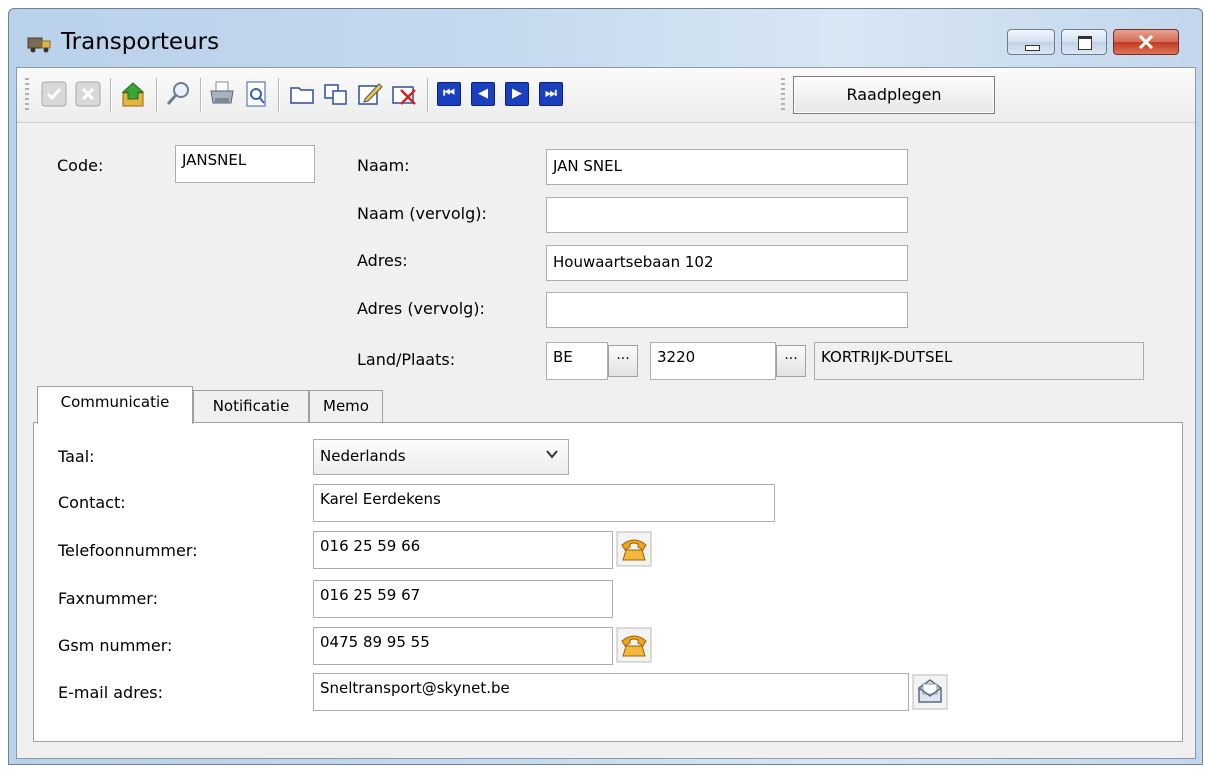 The height and width of the screenshot is (769, 1205). I want to click on close-icon, so click(1146, 42).